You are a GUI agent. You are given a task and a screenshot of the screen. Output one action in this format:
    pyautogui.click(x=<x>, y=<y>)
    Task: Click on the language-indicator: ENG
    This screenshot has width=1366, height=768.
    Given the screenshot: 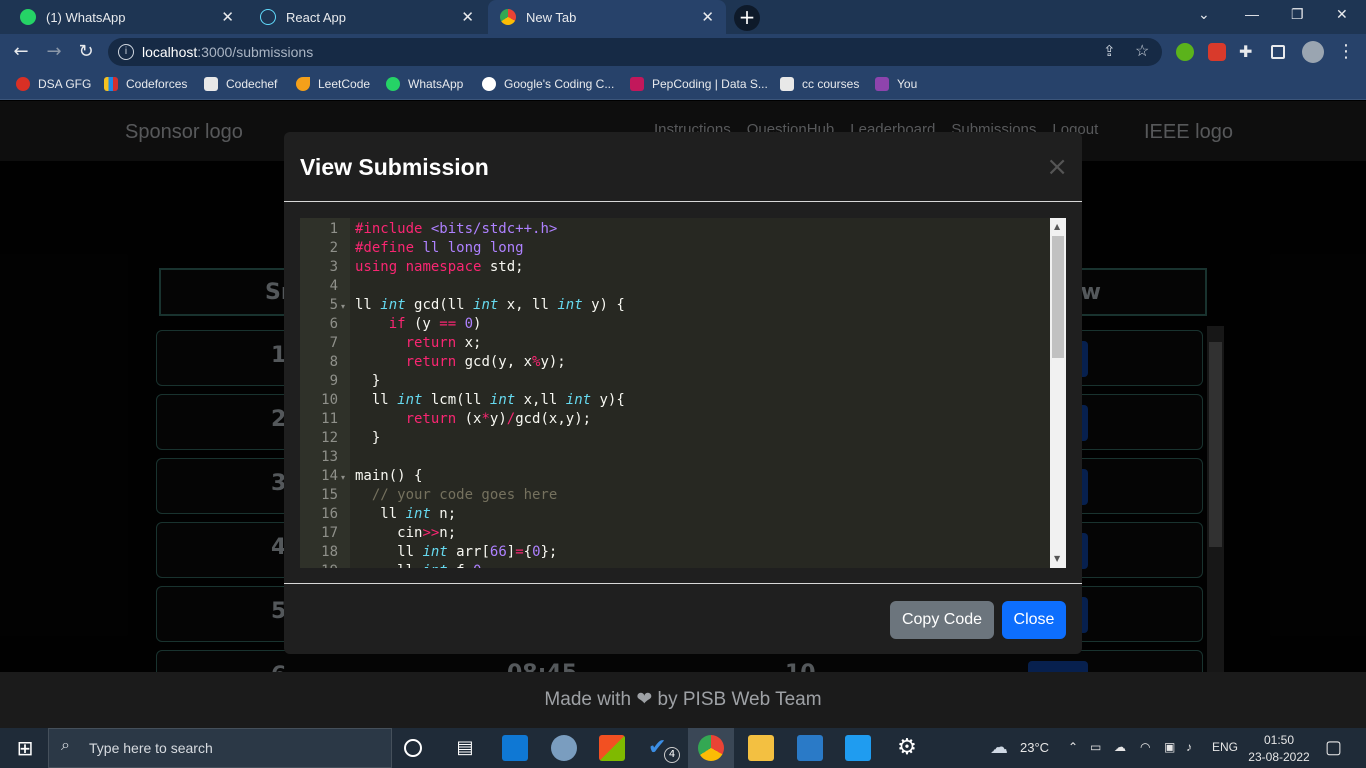 What is the action you would take?
    pyautogui.click(x=1225, y=747)
    